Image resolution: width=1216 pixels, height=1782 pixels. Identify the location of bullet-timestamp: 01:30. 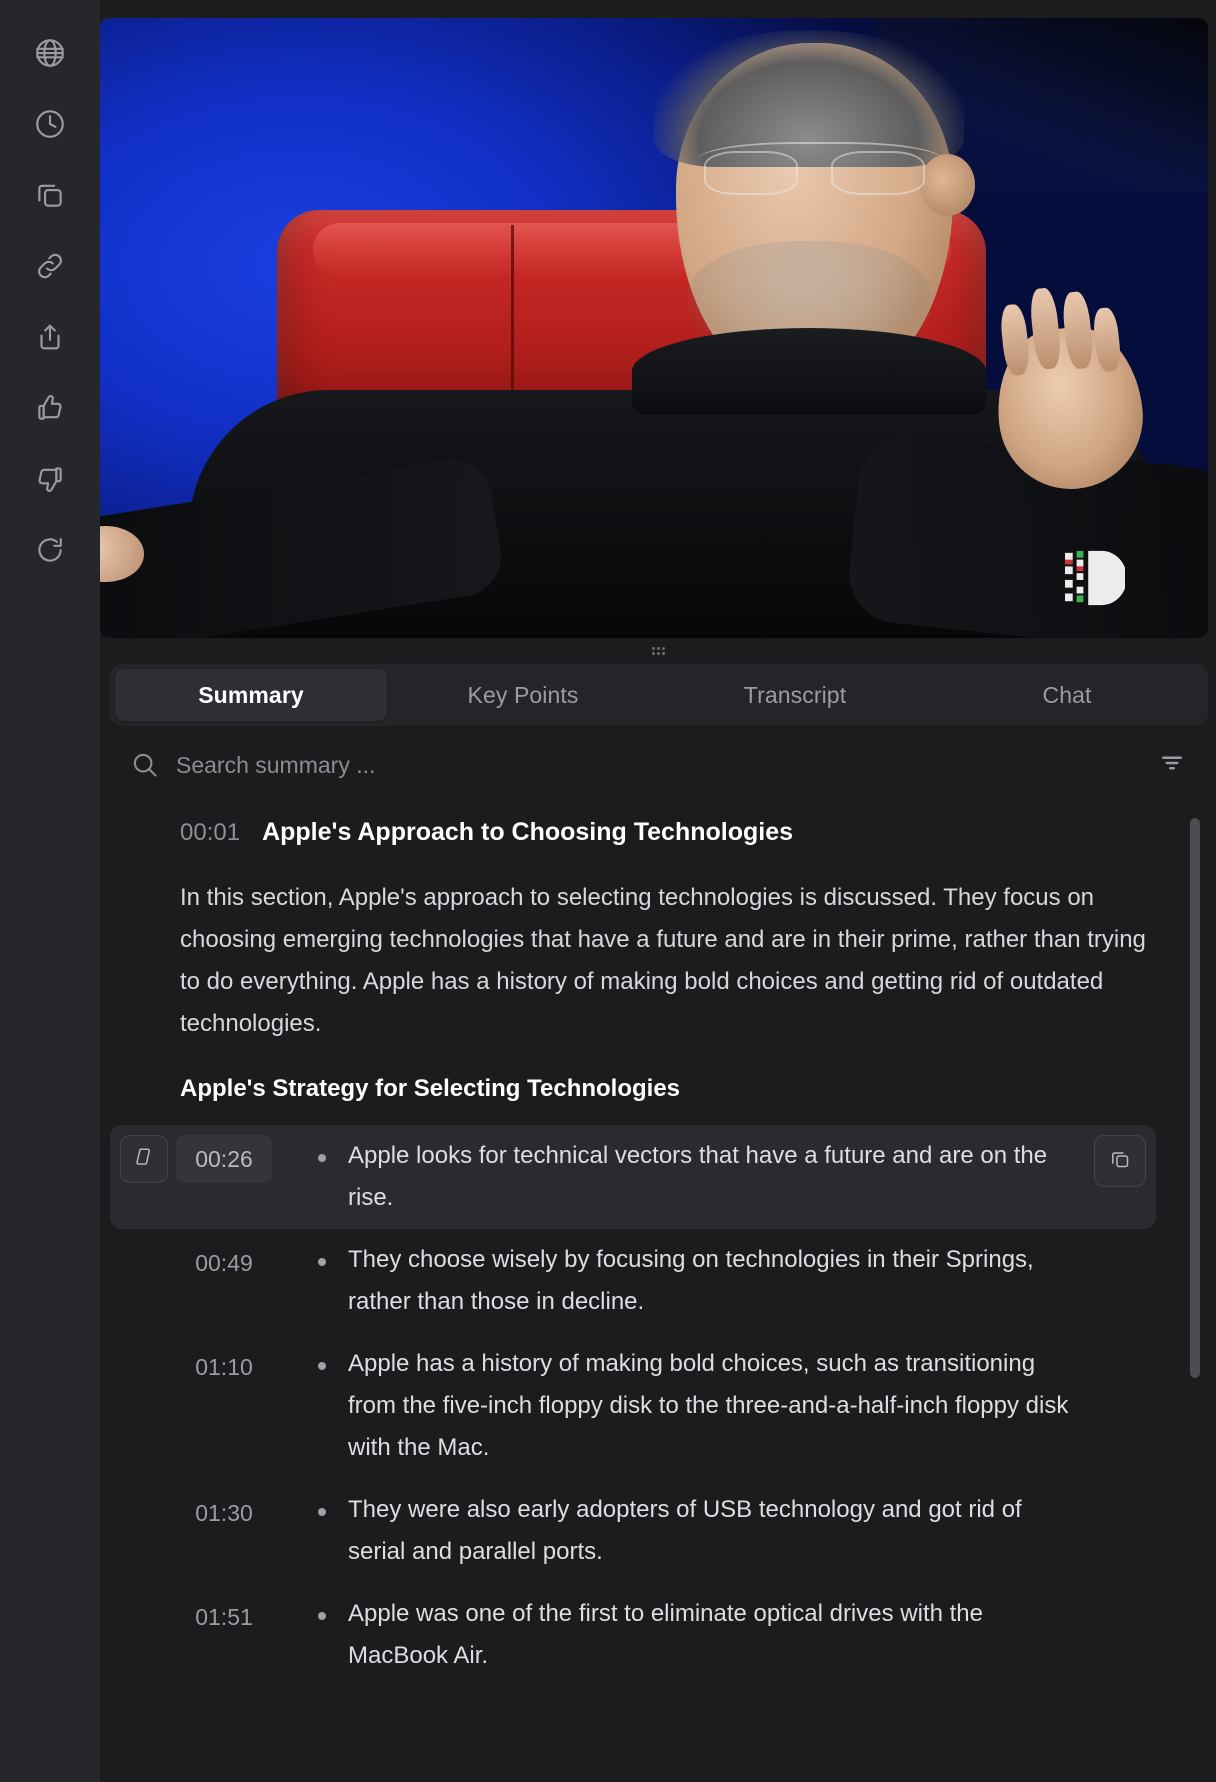
(224, 1513).